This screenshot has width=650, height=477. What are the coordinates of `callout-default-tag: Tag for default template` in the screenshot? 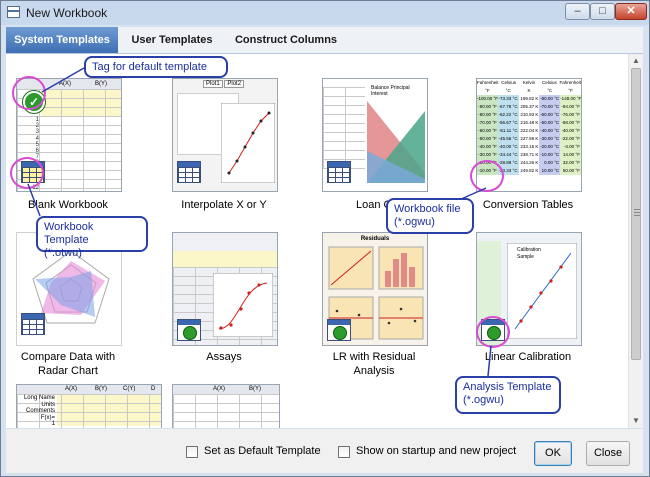 It's located at (156, 67).